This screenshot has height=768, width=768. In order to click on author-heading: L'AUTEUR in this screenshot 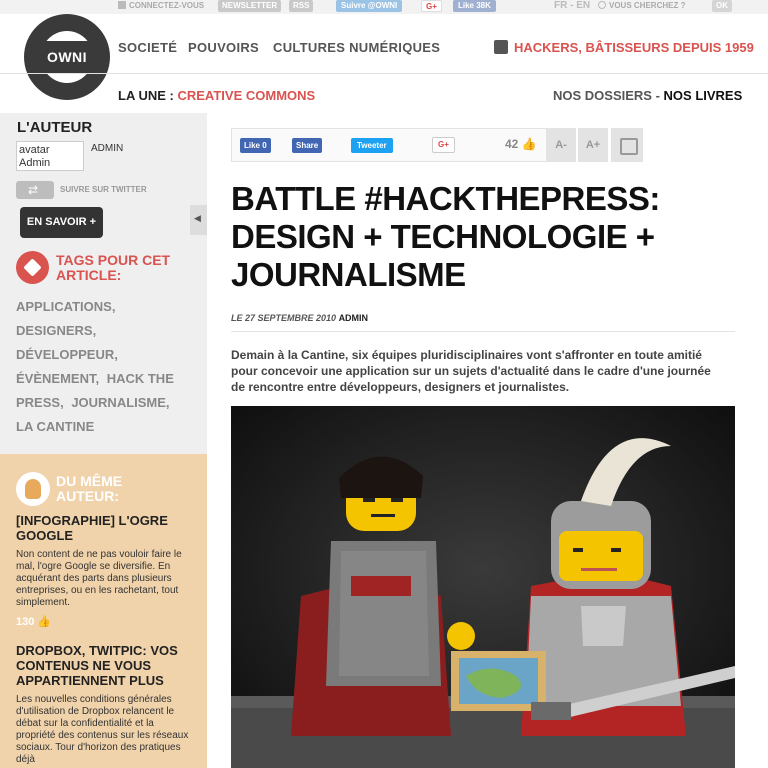, I will do `click(55, 127)`.